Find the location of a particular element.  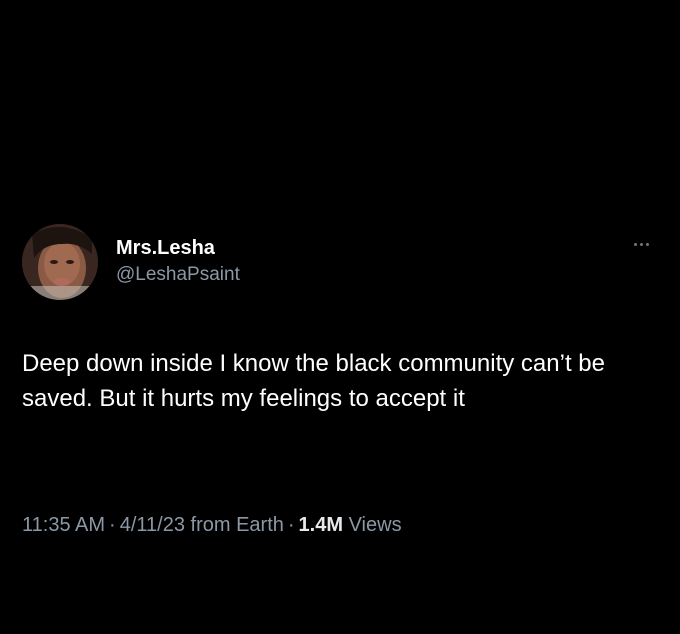

tweet-metadata: 11:35 AM · 4/11/23 from Earth · 1.4M Views is located at coordinates (212, 525).